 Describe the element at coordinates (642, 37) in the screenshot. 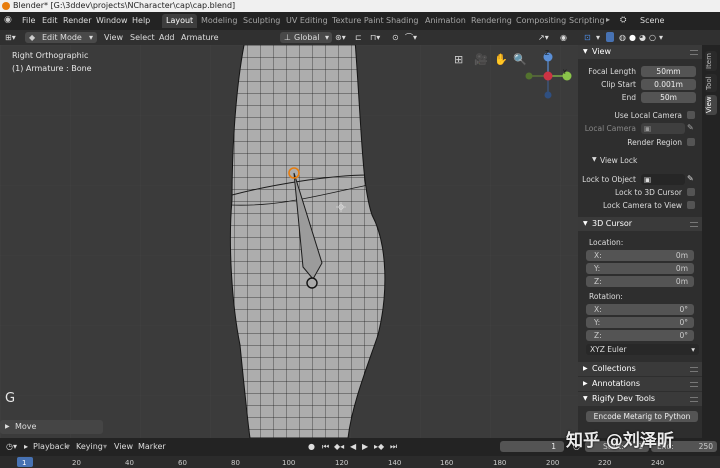

I see `shading-material-icon: ◕` at that location.